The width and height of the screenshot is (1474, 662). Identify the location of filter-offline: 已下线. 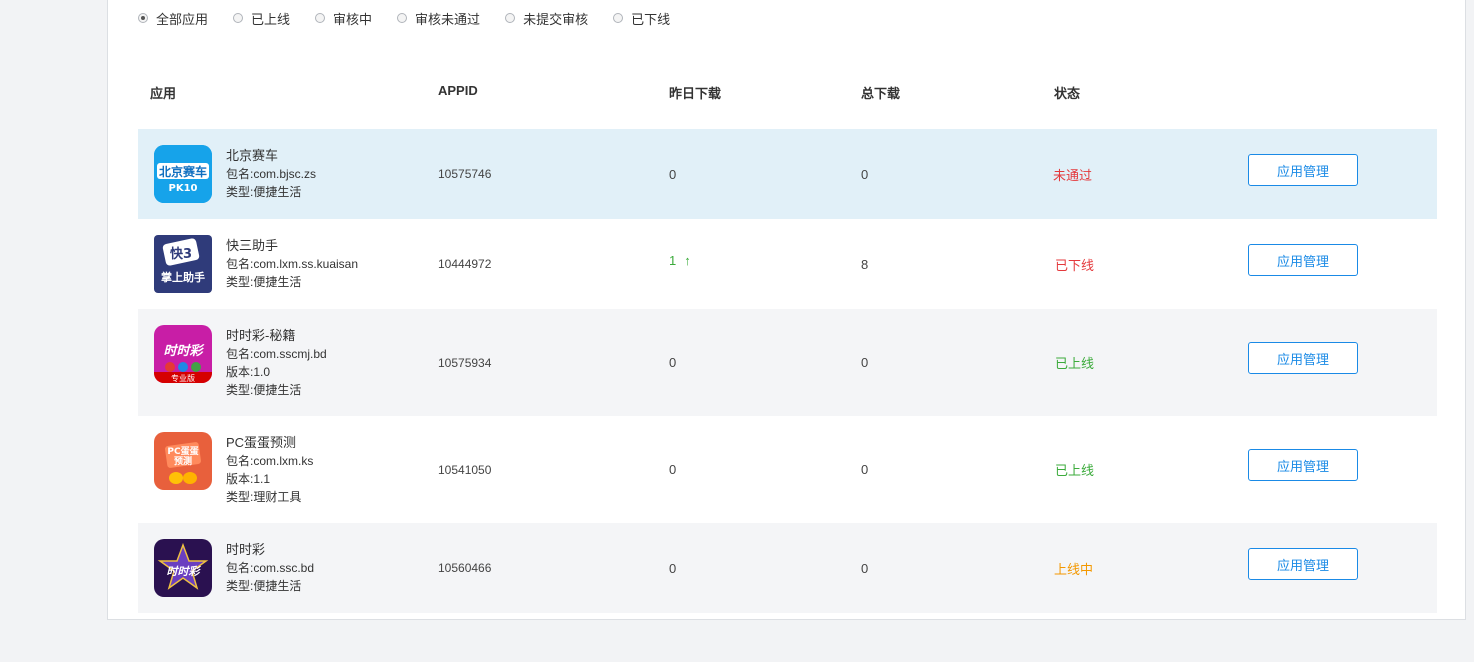
(641, 18).